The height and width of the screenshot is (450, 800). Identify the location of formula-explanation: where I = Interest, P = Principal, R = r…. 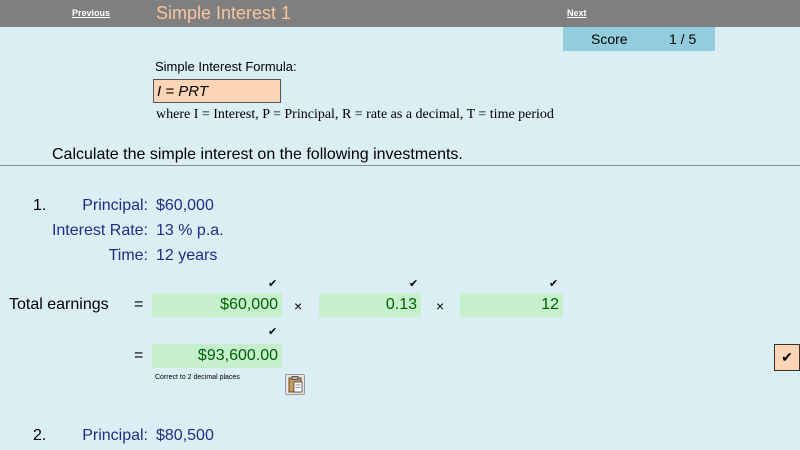
(355, 114).